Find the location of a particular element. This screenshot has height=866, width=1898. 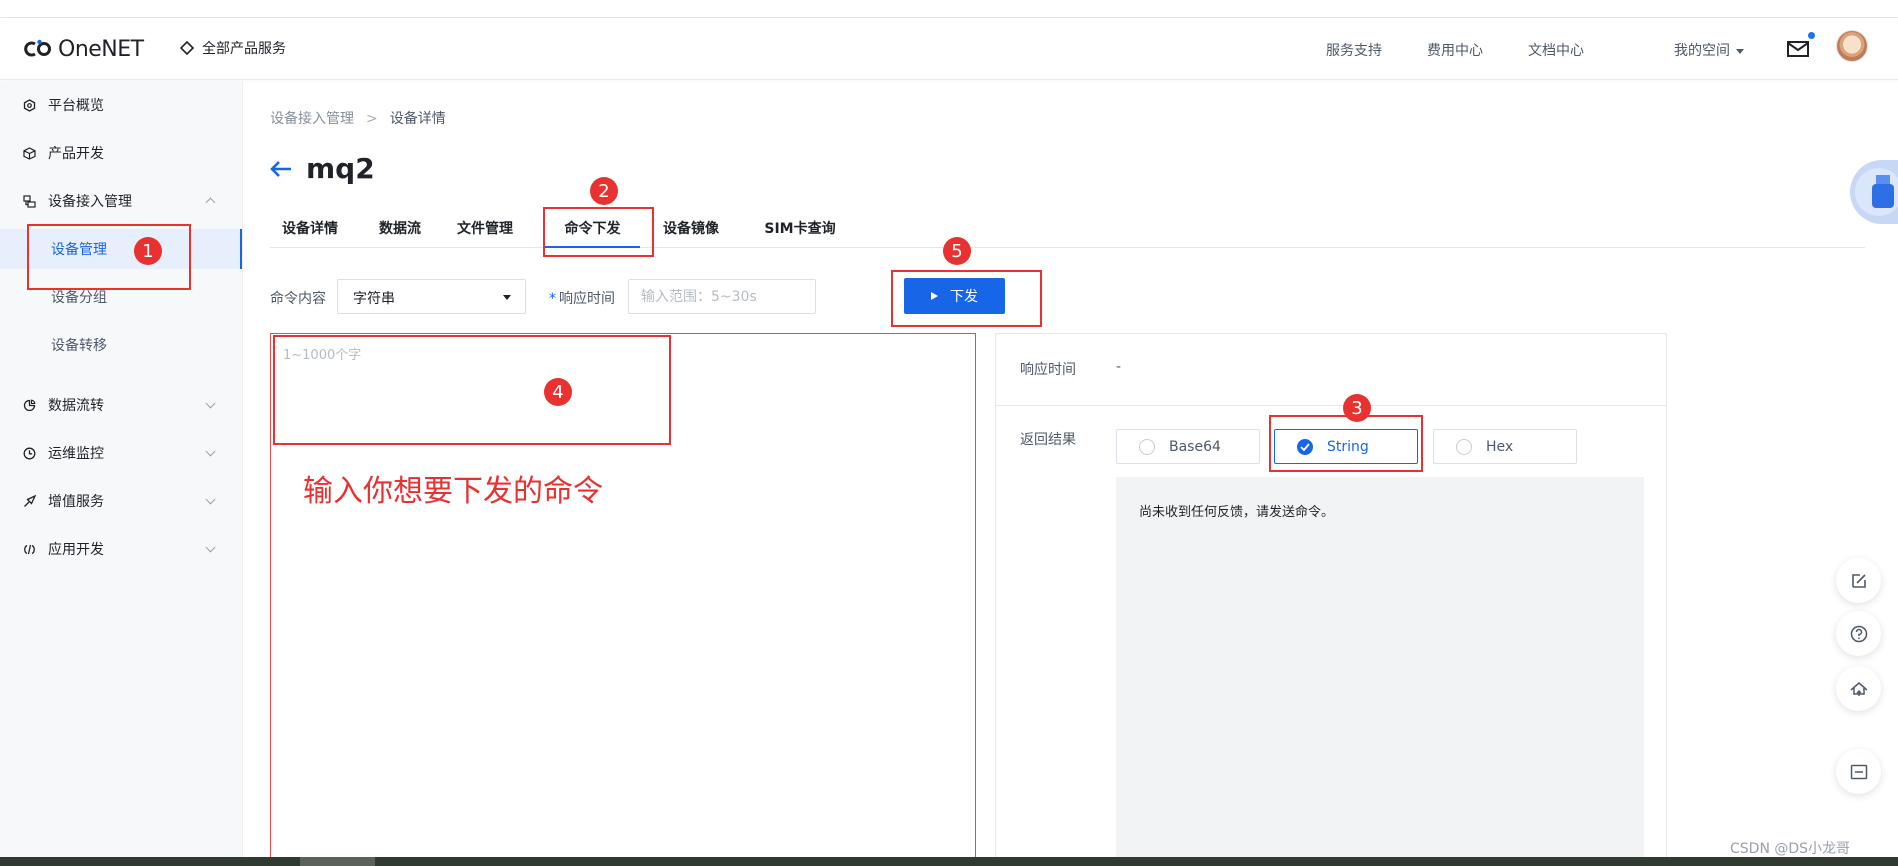

feedback-button is located at coordinates (1858, 580).